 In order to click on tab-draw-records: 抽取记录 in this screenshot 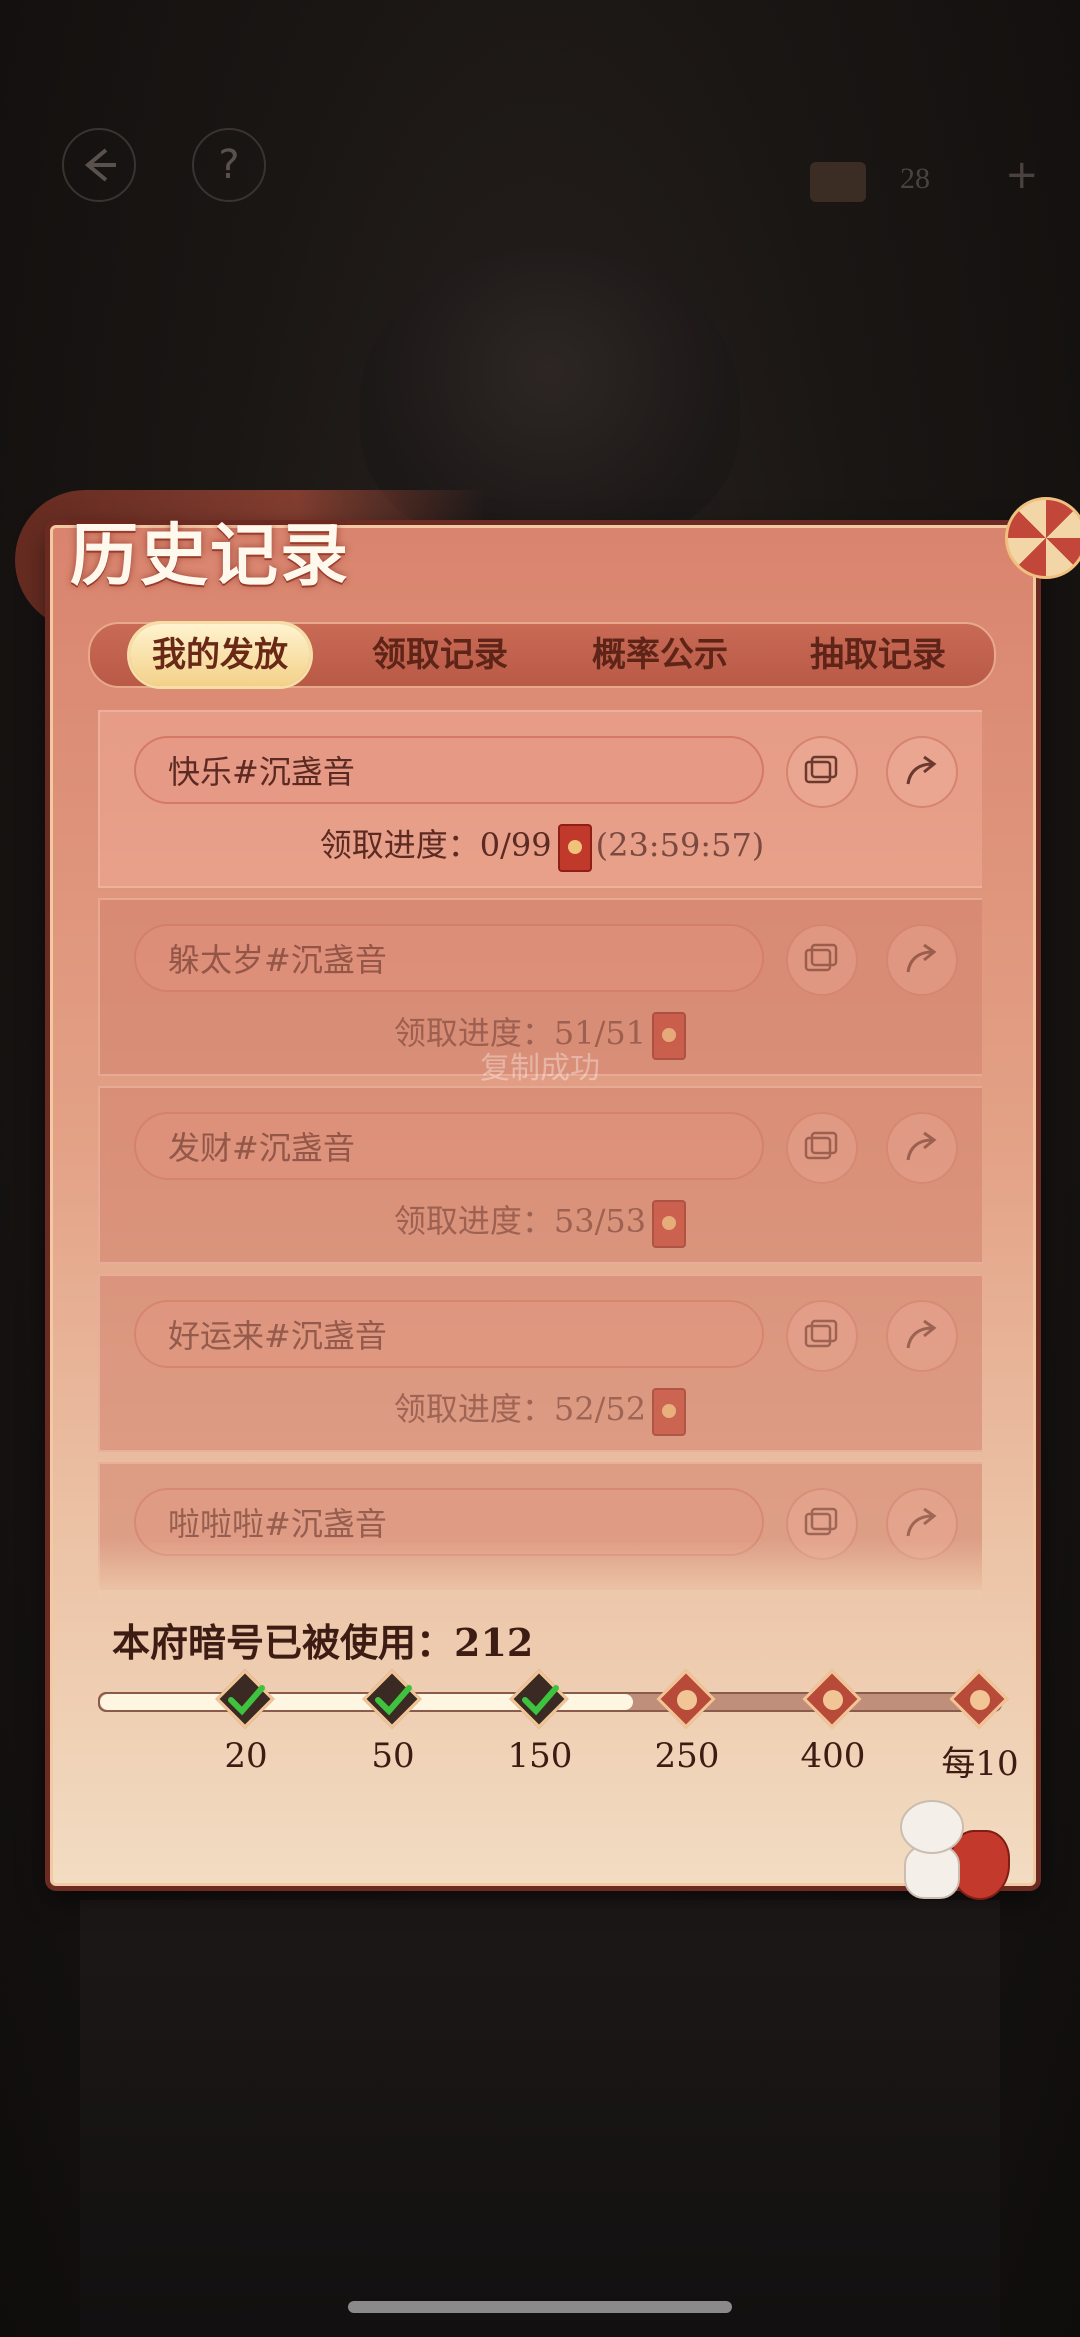, I will do `click(878, 655)`.